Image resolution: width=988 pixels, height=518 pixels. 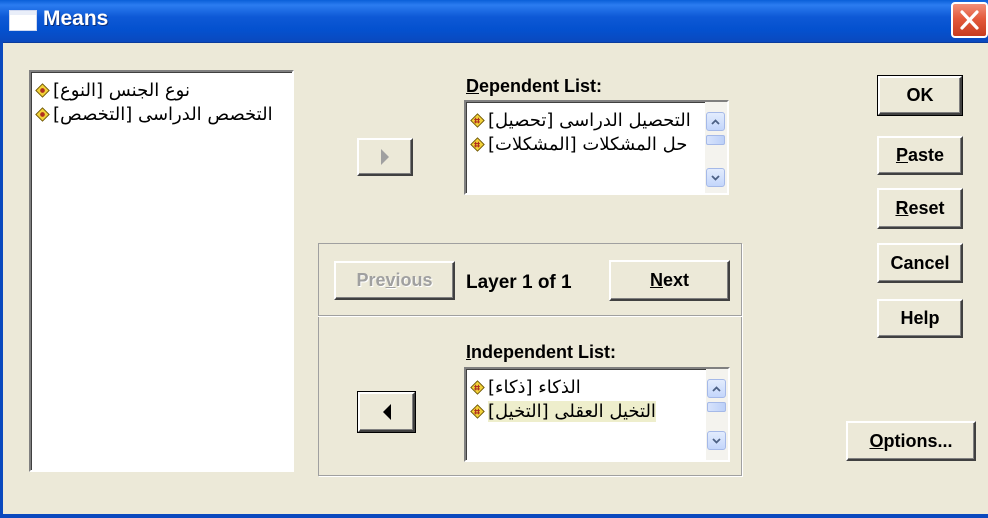 I want to click on window-title: Means, so click(x=76, y=18).